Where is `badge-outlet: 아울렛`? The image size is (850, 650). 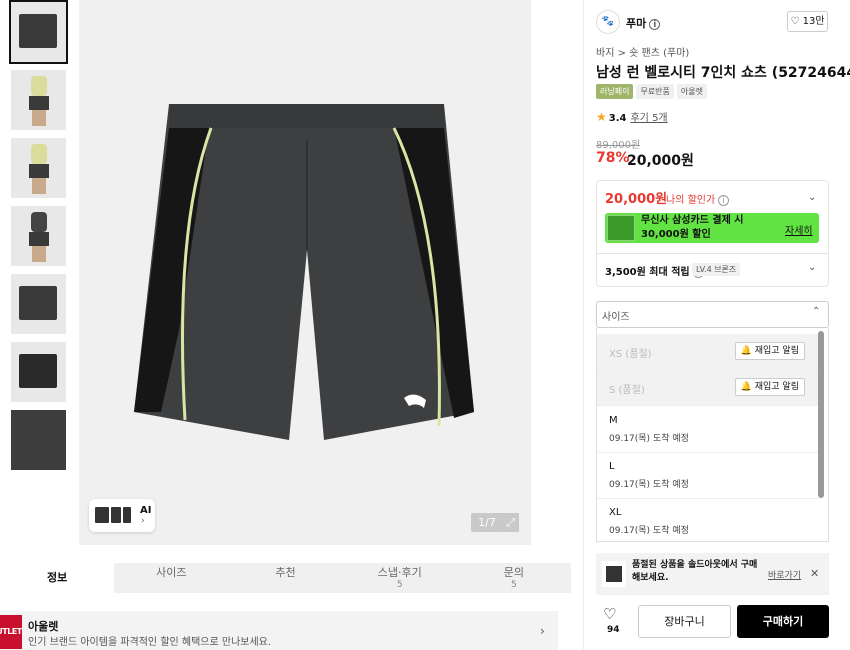
badge-outlet: 아울렛 is located at coordinates (691, 91).